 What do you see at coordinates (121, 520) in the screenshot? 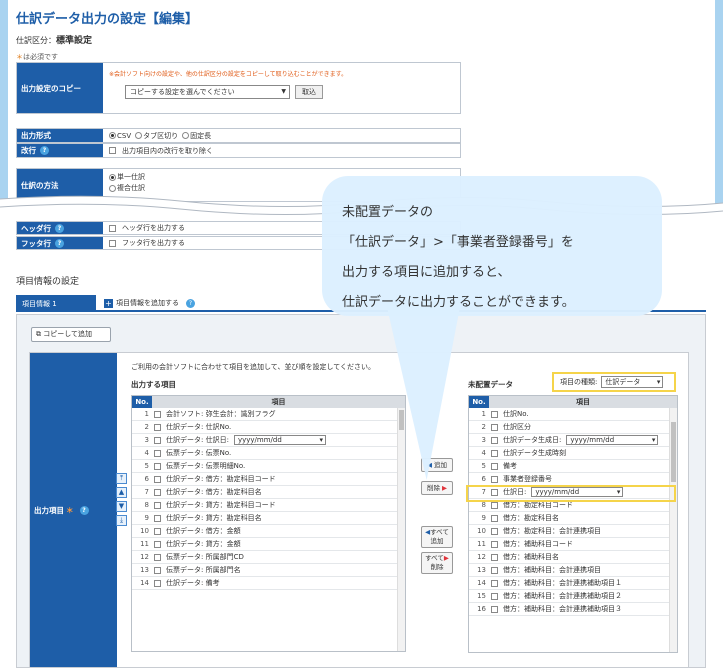
I see `move-bottom-button: ⤓` at bounding box center [121, 520].